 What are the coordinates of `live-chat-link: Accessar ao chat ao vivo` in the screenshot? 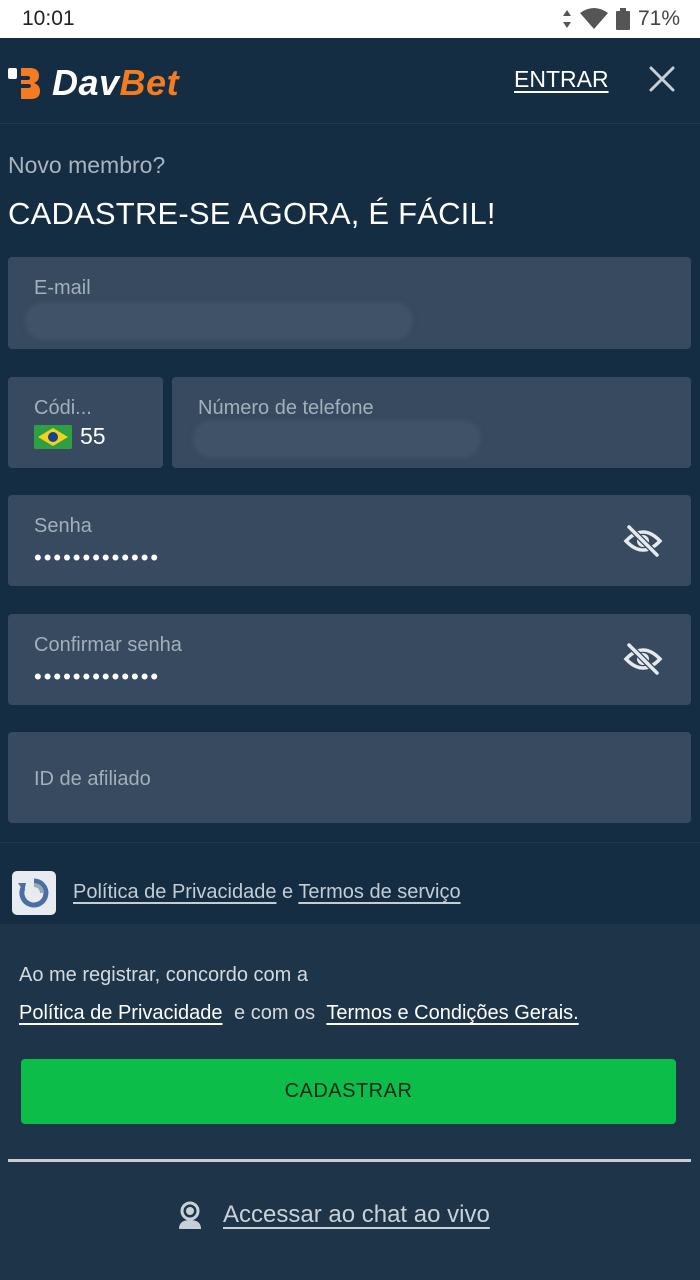 It's located at (332, 1215).